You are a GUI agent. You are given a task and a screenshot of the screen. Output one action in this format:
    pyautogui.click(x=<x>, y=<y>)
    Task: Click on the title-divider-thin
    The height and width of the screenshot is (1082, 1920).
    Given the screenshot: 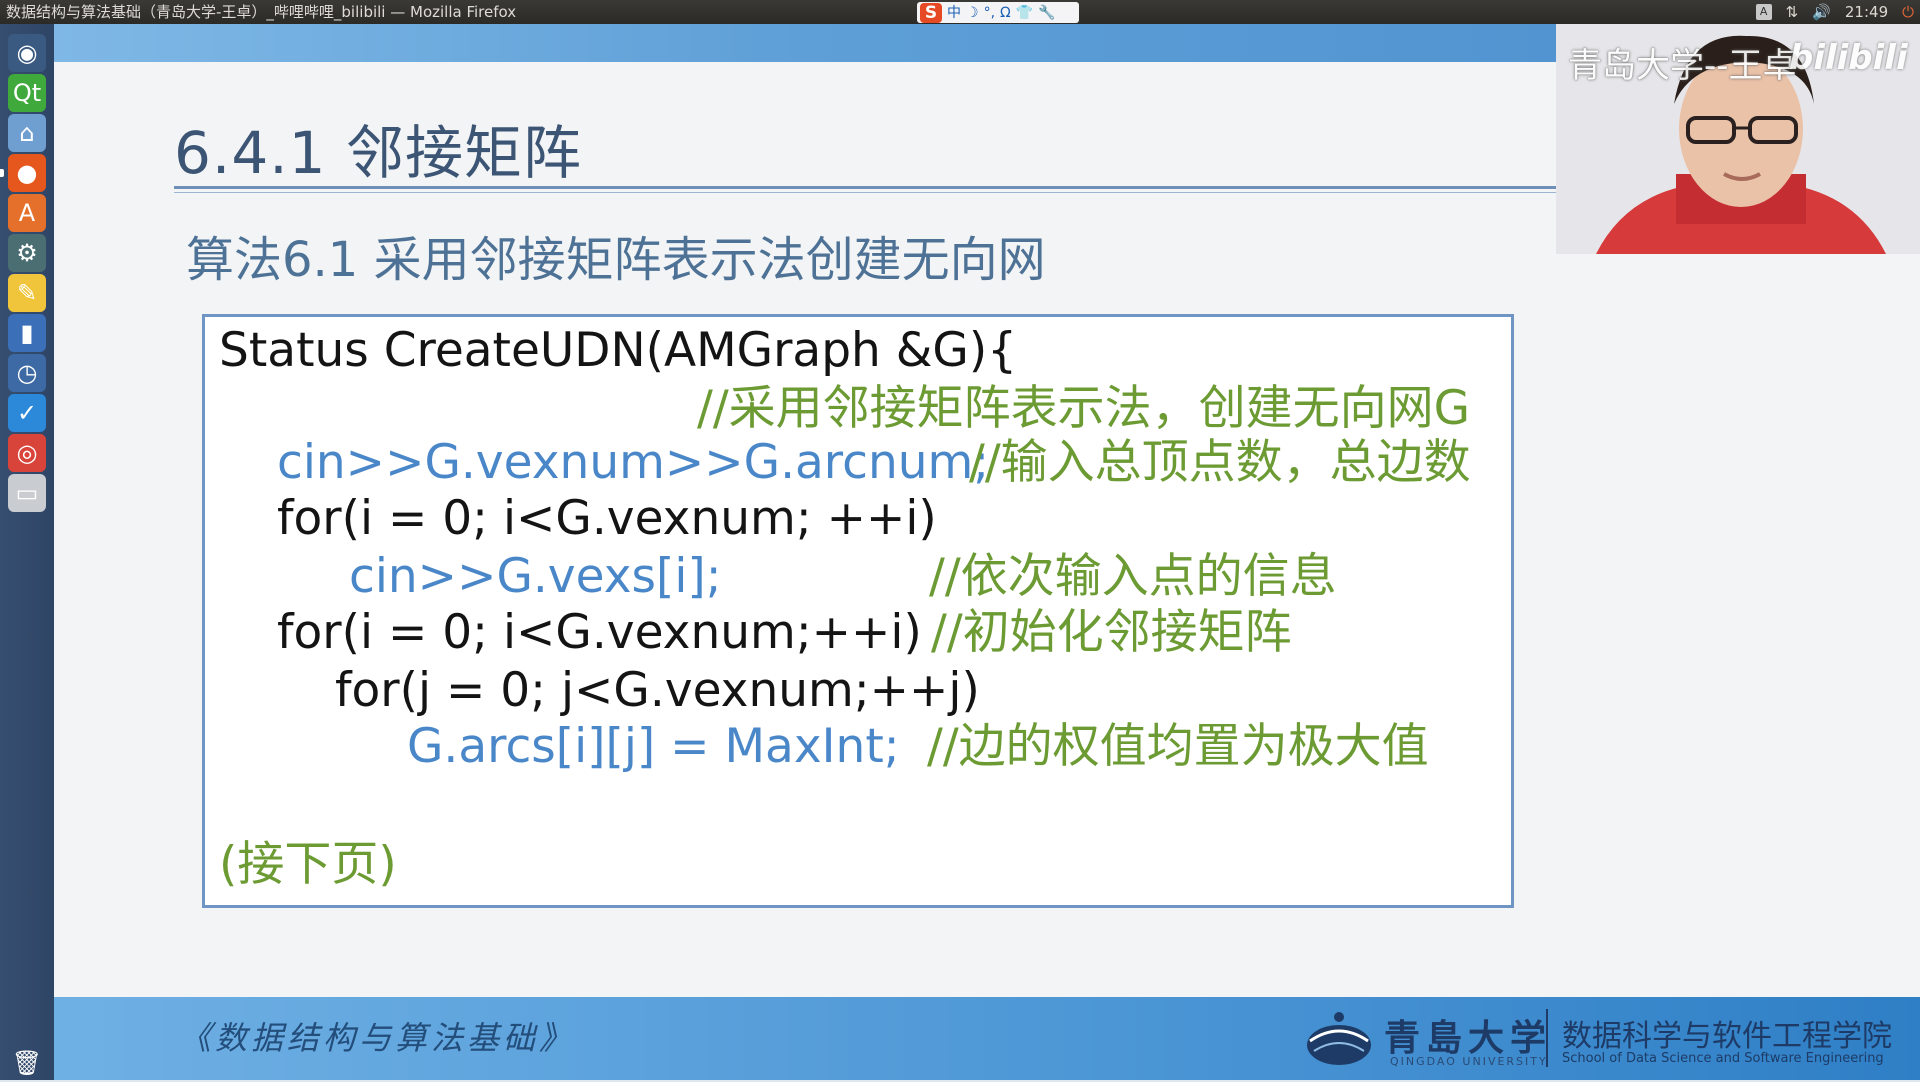 What is the action you would take?
    pyautogui.click(x=892, y=192)
    